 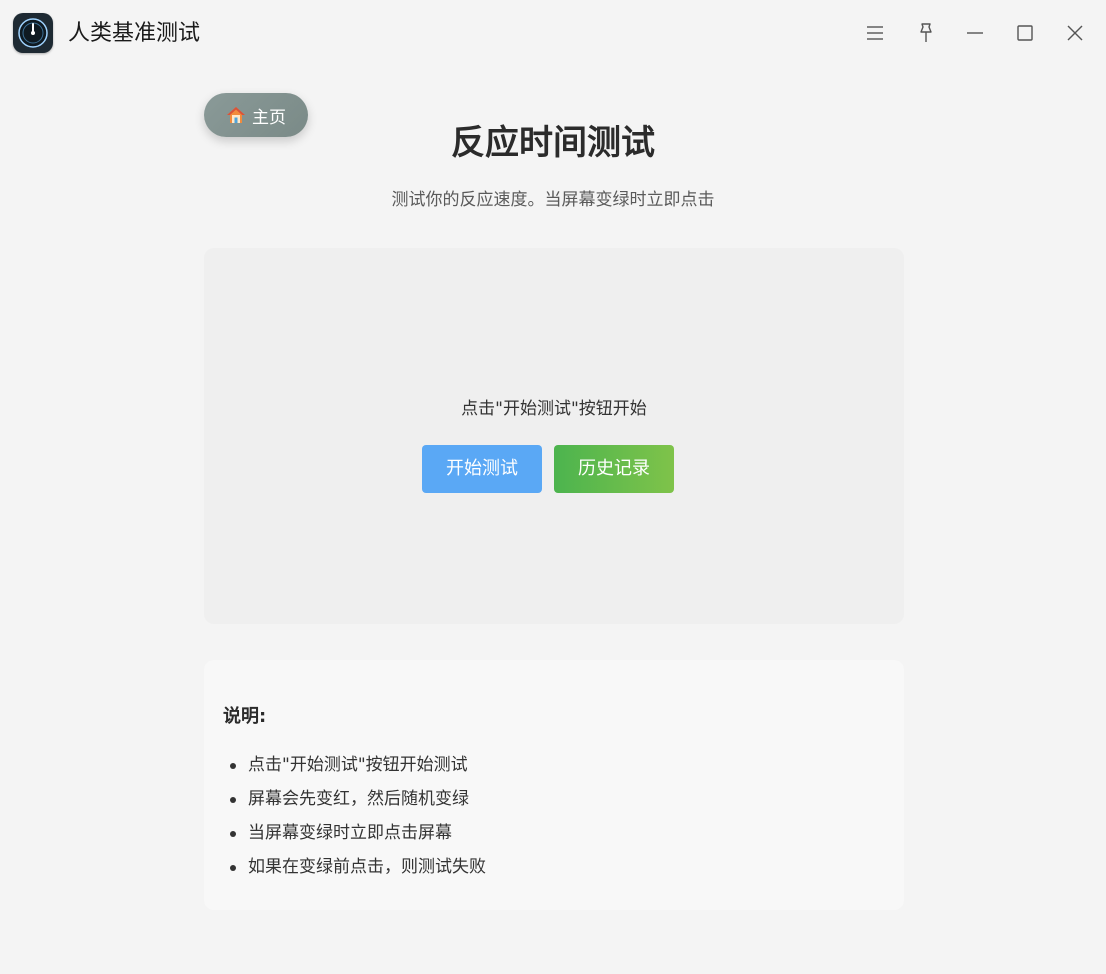 What do you see at coordinates (553, 200) in the screenshot?
I see `page-subtitle: 测试你的反应速度。当屏幕变绿时立即点击` at bounding box center [553, 200].